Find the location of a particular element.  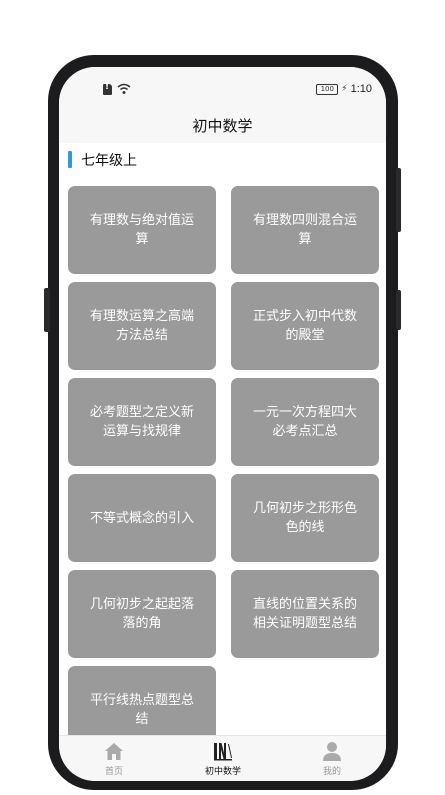

battery-icon: 100 is located at coordinates (327, 89).